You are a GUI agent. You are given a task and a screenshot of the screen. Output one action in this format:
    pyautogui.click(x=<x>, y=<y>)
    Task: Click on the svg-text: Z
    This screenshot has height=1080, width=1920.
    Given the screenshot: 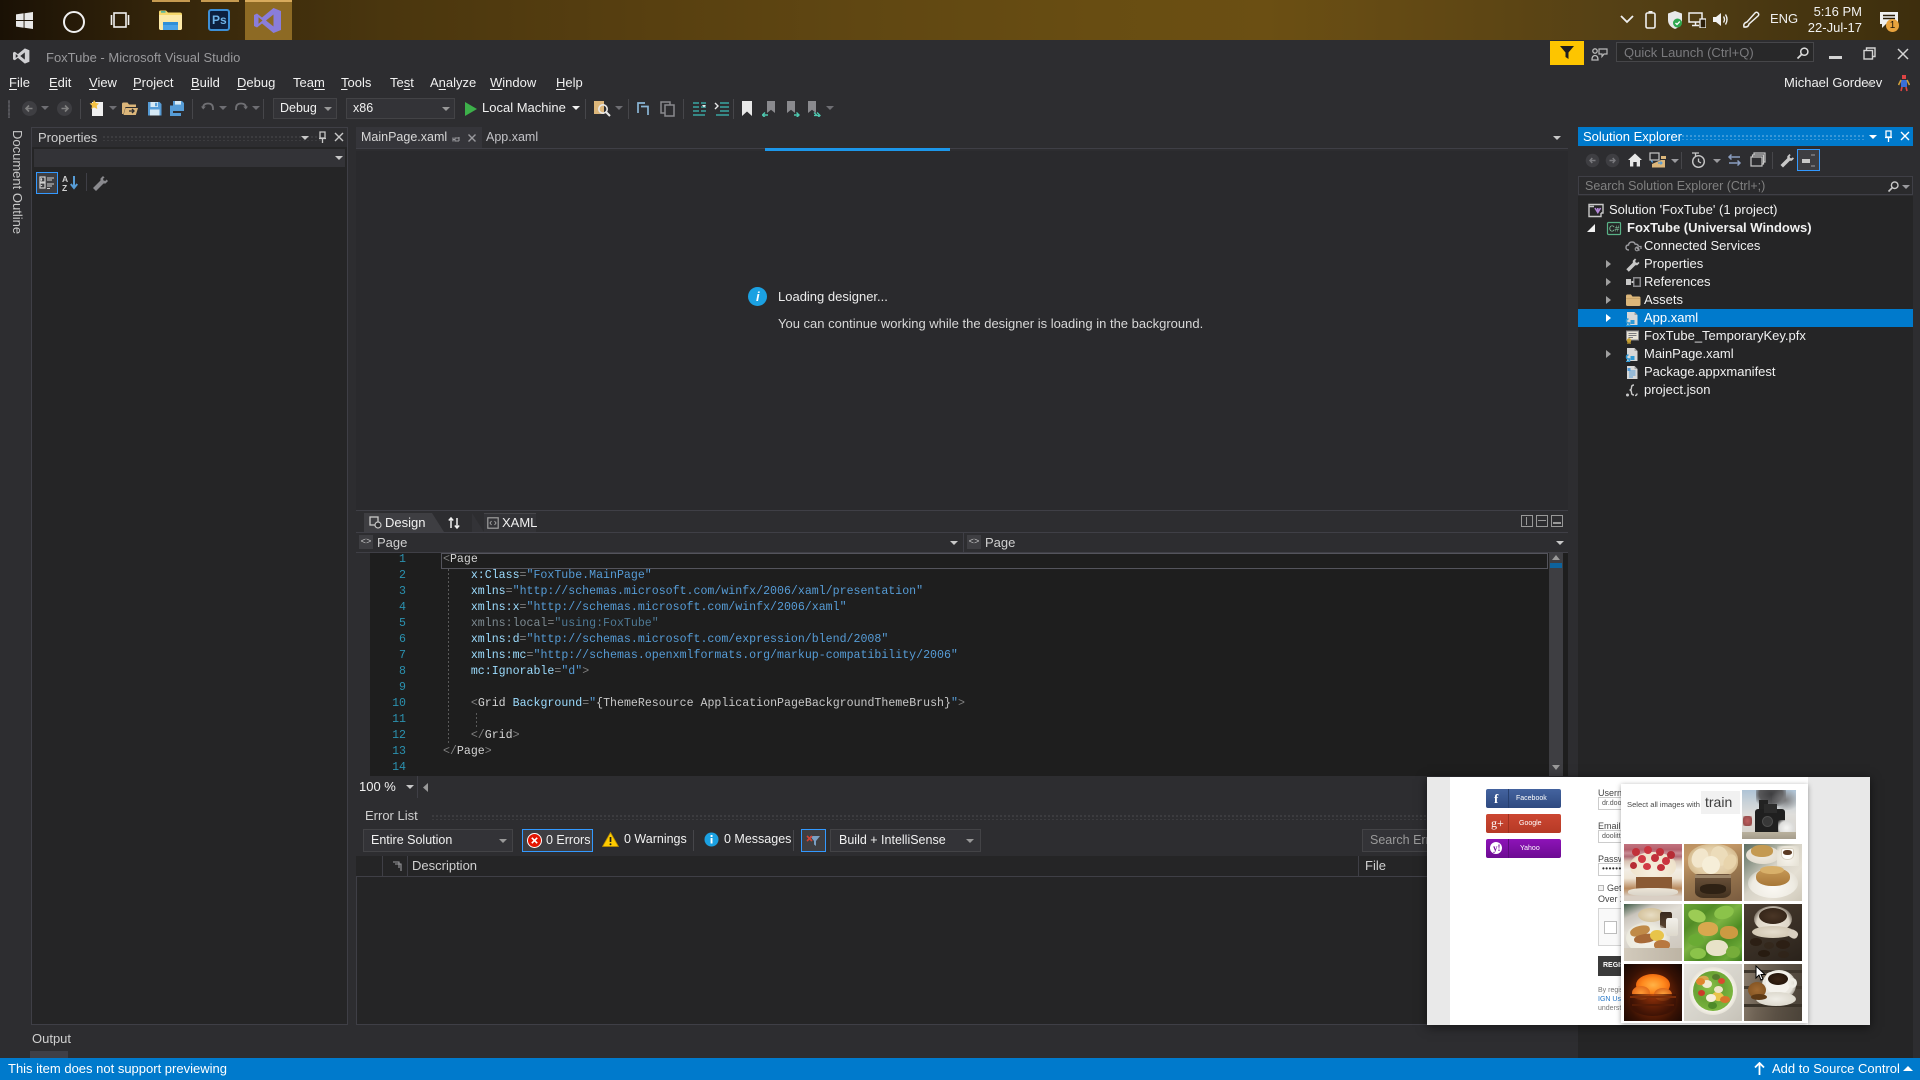 What is the action you would take?
    pyautogui.click(x=64, y=187)
    